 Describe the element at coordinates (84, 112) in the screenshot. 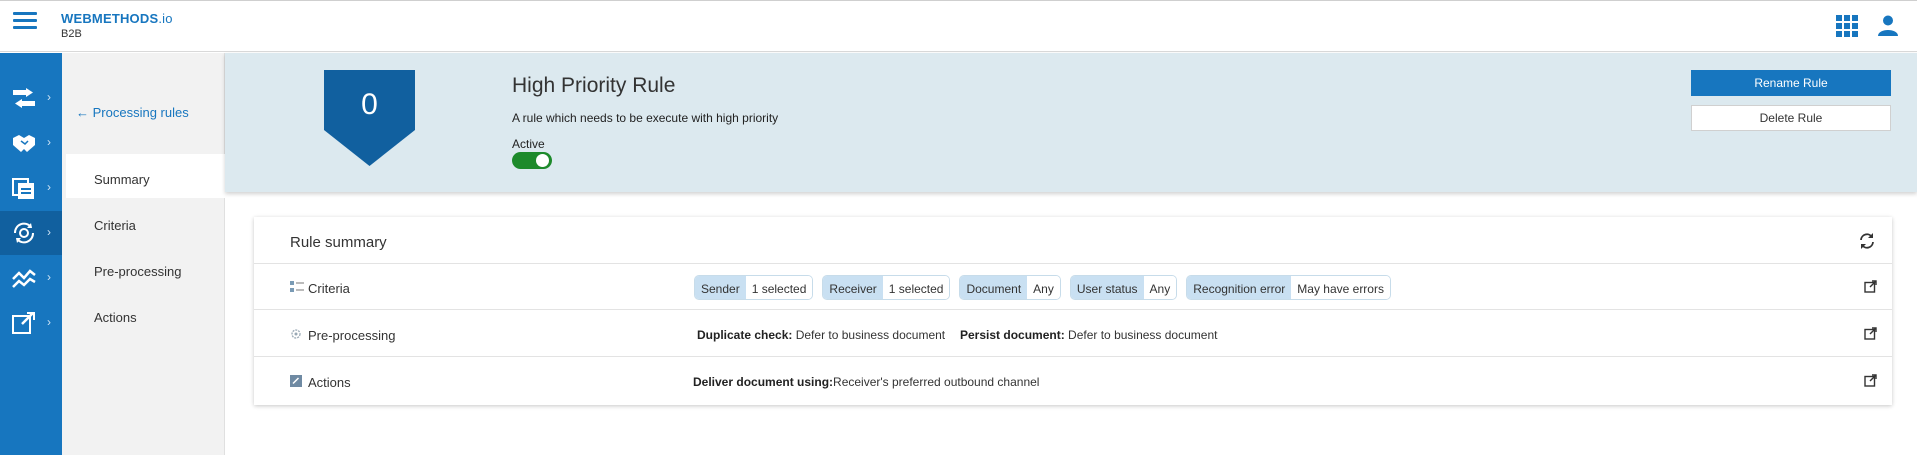

I see `arrow-left-icon: ←` at that location.